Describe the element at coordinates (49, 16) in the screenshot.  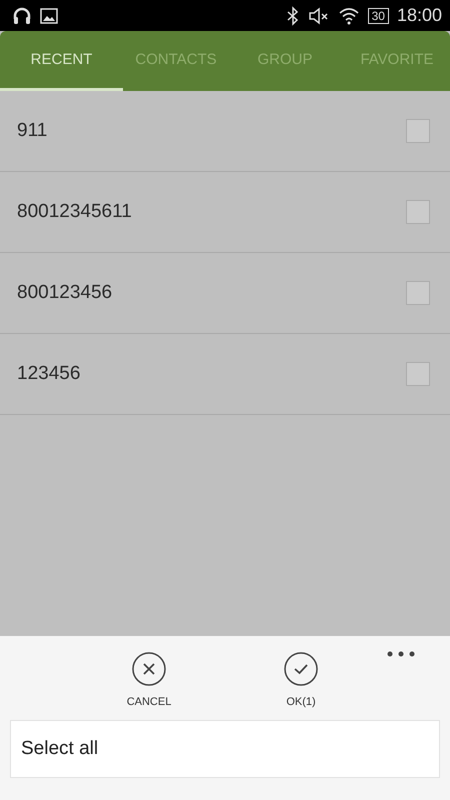
I see `image-icon` at that location.